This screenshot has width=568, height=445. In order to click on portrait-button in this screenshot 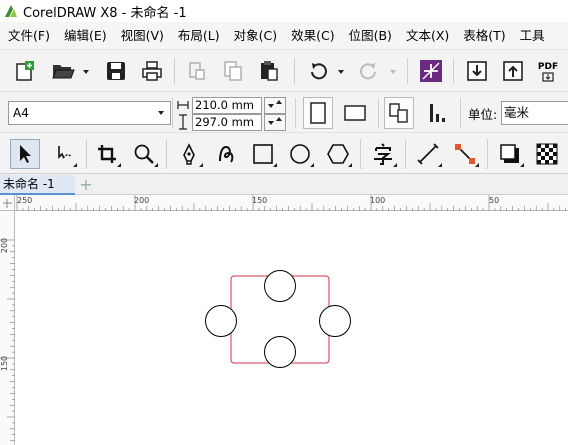, I will do `click(318, 113)`.